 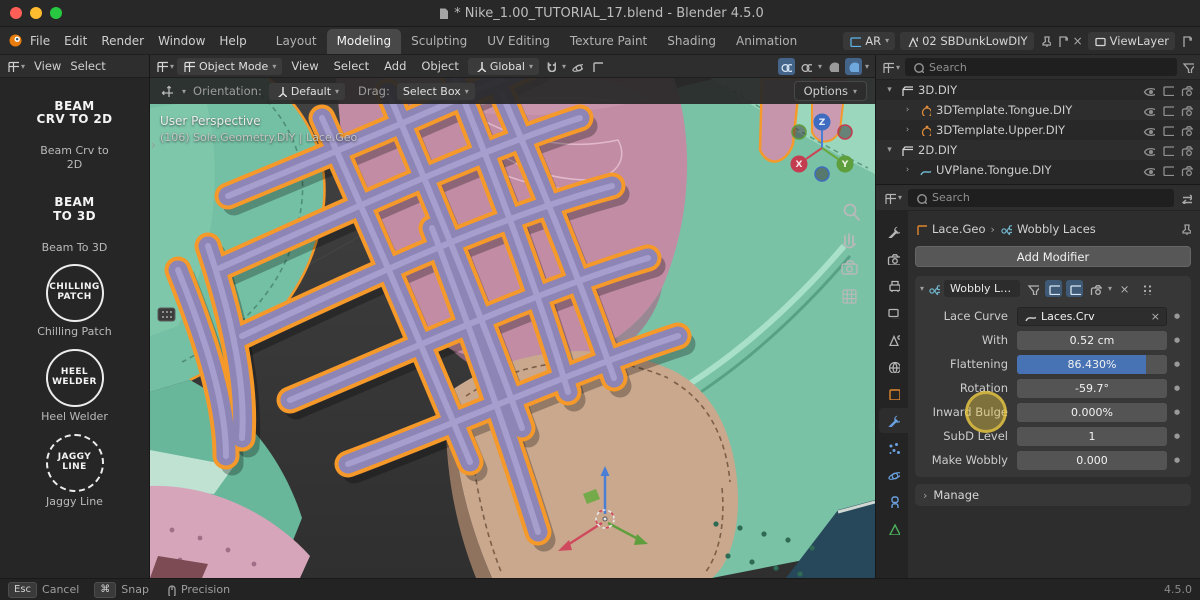 What do you see at coordinates (893, 312) in the screenshot?
I see `tab-view-layer` at bounding box center [893, 312].